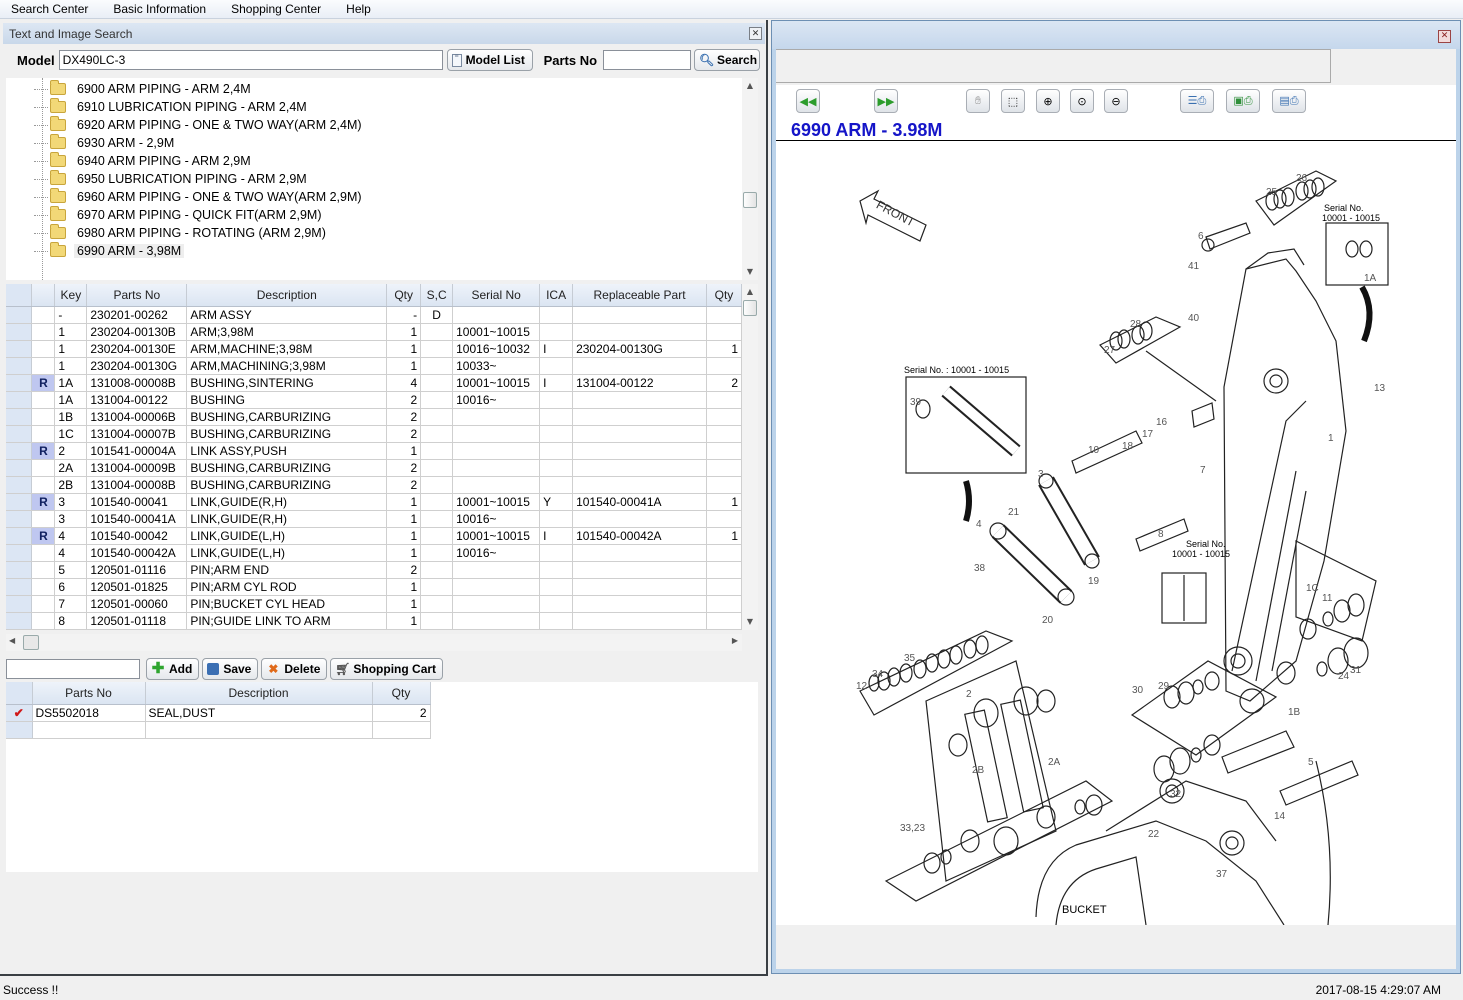 This screenshot has height=1000, width=1463. What do you see at coordinates (294, 669) in the screenshot?
I see `delete-button: ✖ Delete` at bounding box center [294, 669].